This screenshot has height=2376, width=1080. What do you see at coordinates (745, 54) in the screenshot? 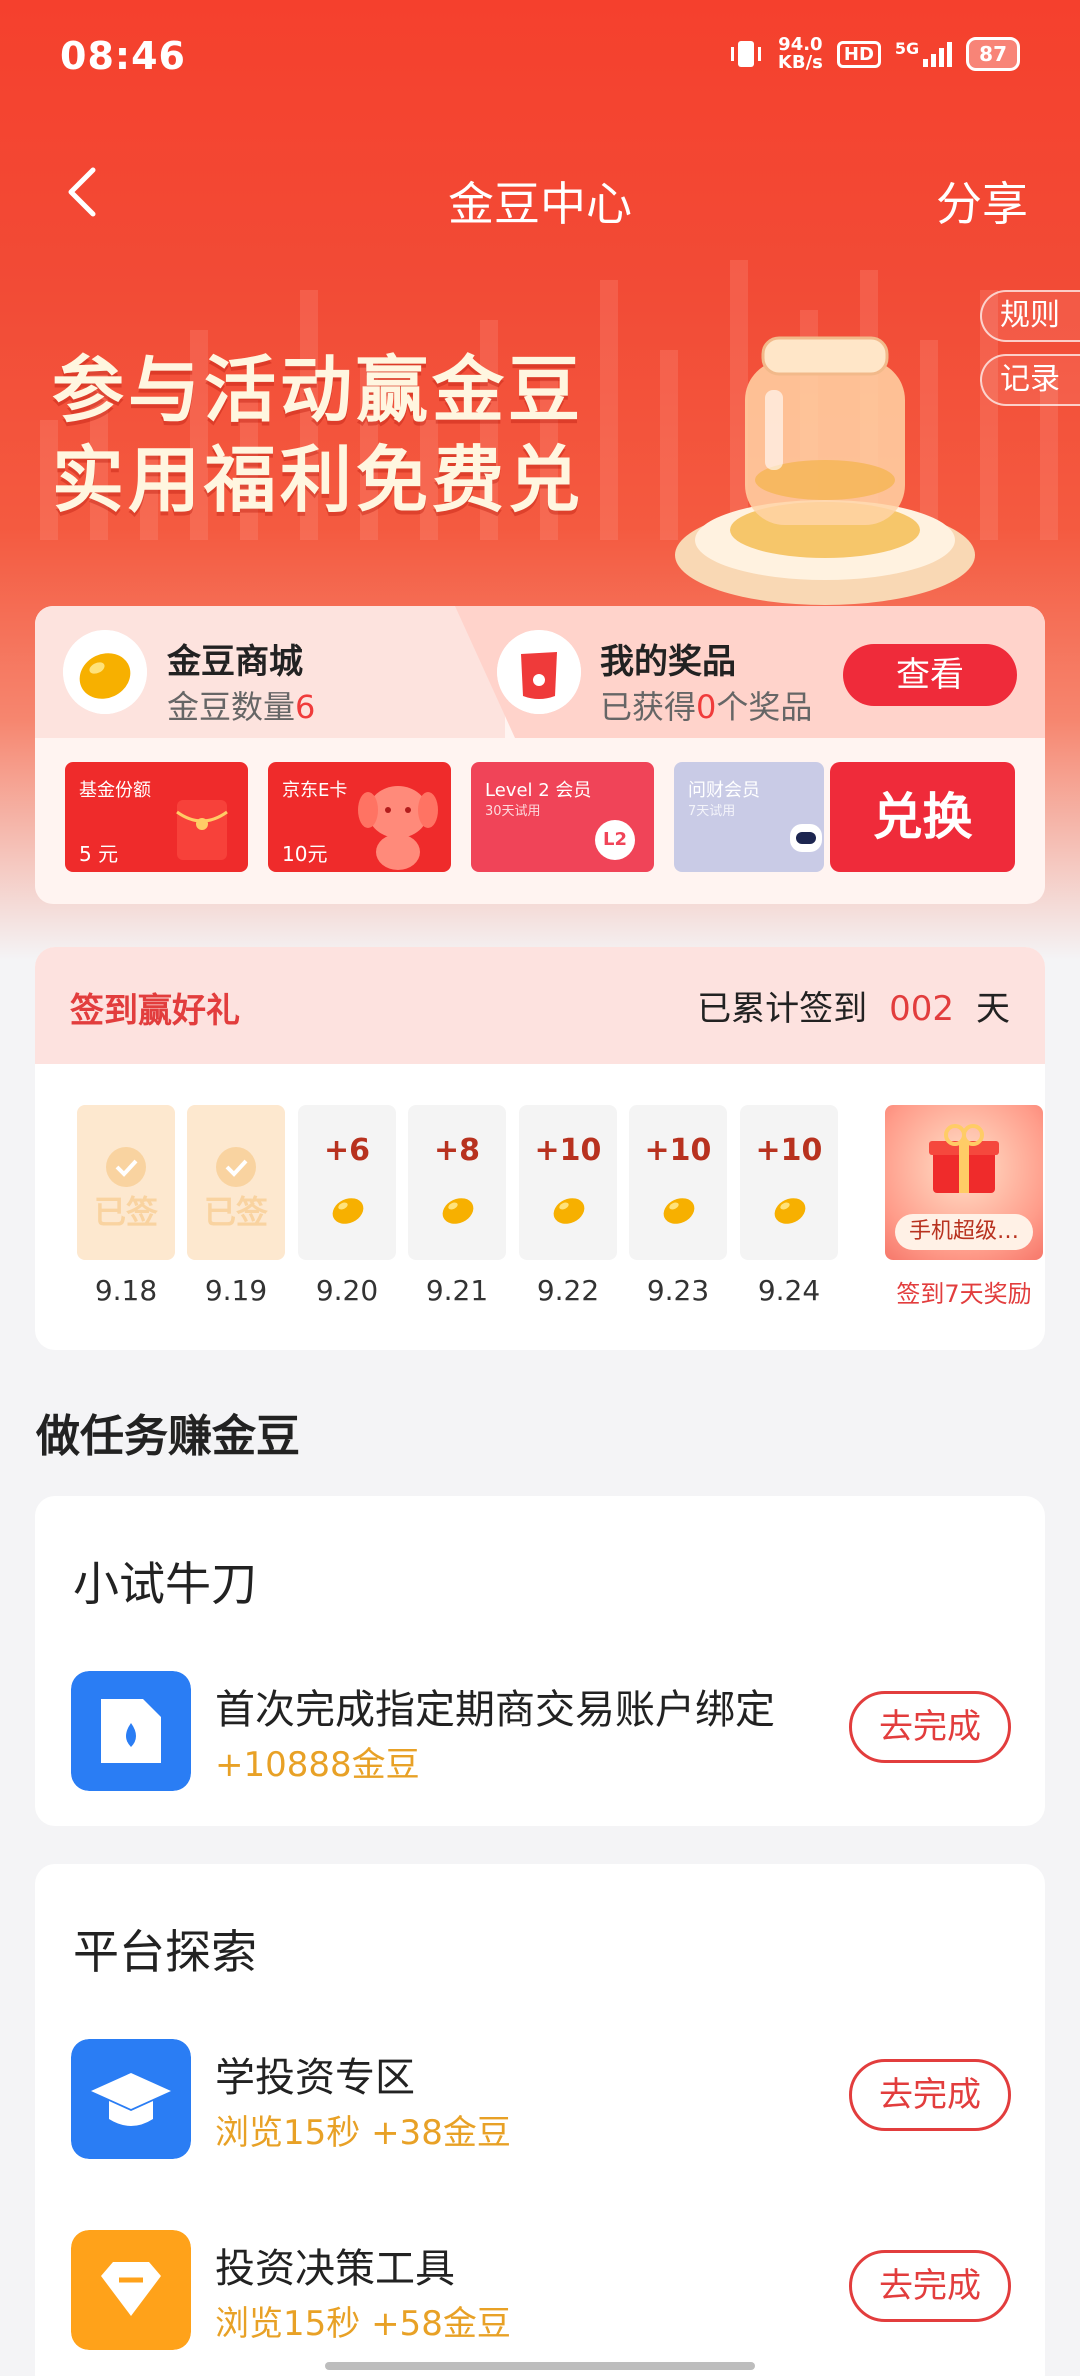
I see `vibrate-icon` at bounding box center [745, 54].